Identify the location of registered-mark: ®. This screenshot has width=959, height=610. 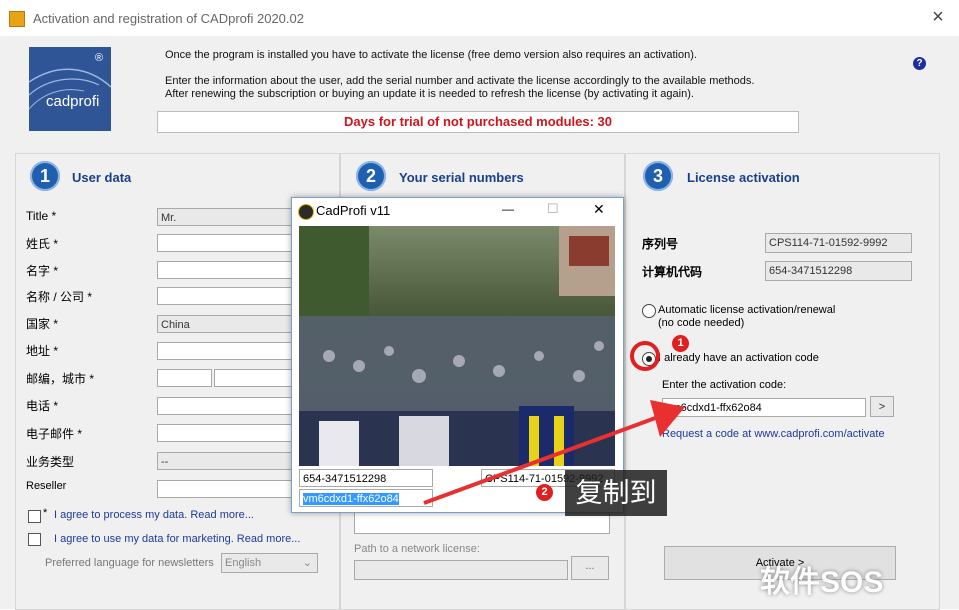
(99, 58).